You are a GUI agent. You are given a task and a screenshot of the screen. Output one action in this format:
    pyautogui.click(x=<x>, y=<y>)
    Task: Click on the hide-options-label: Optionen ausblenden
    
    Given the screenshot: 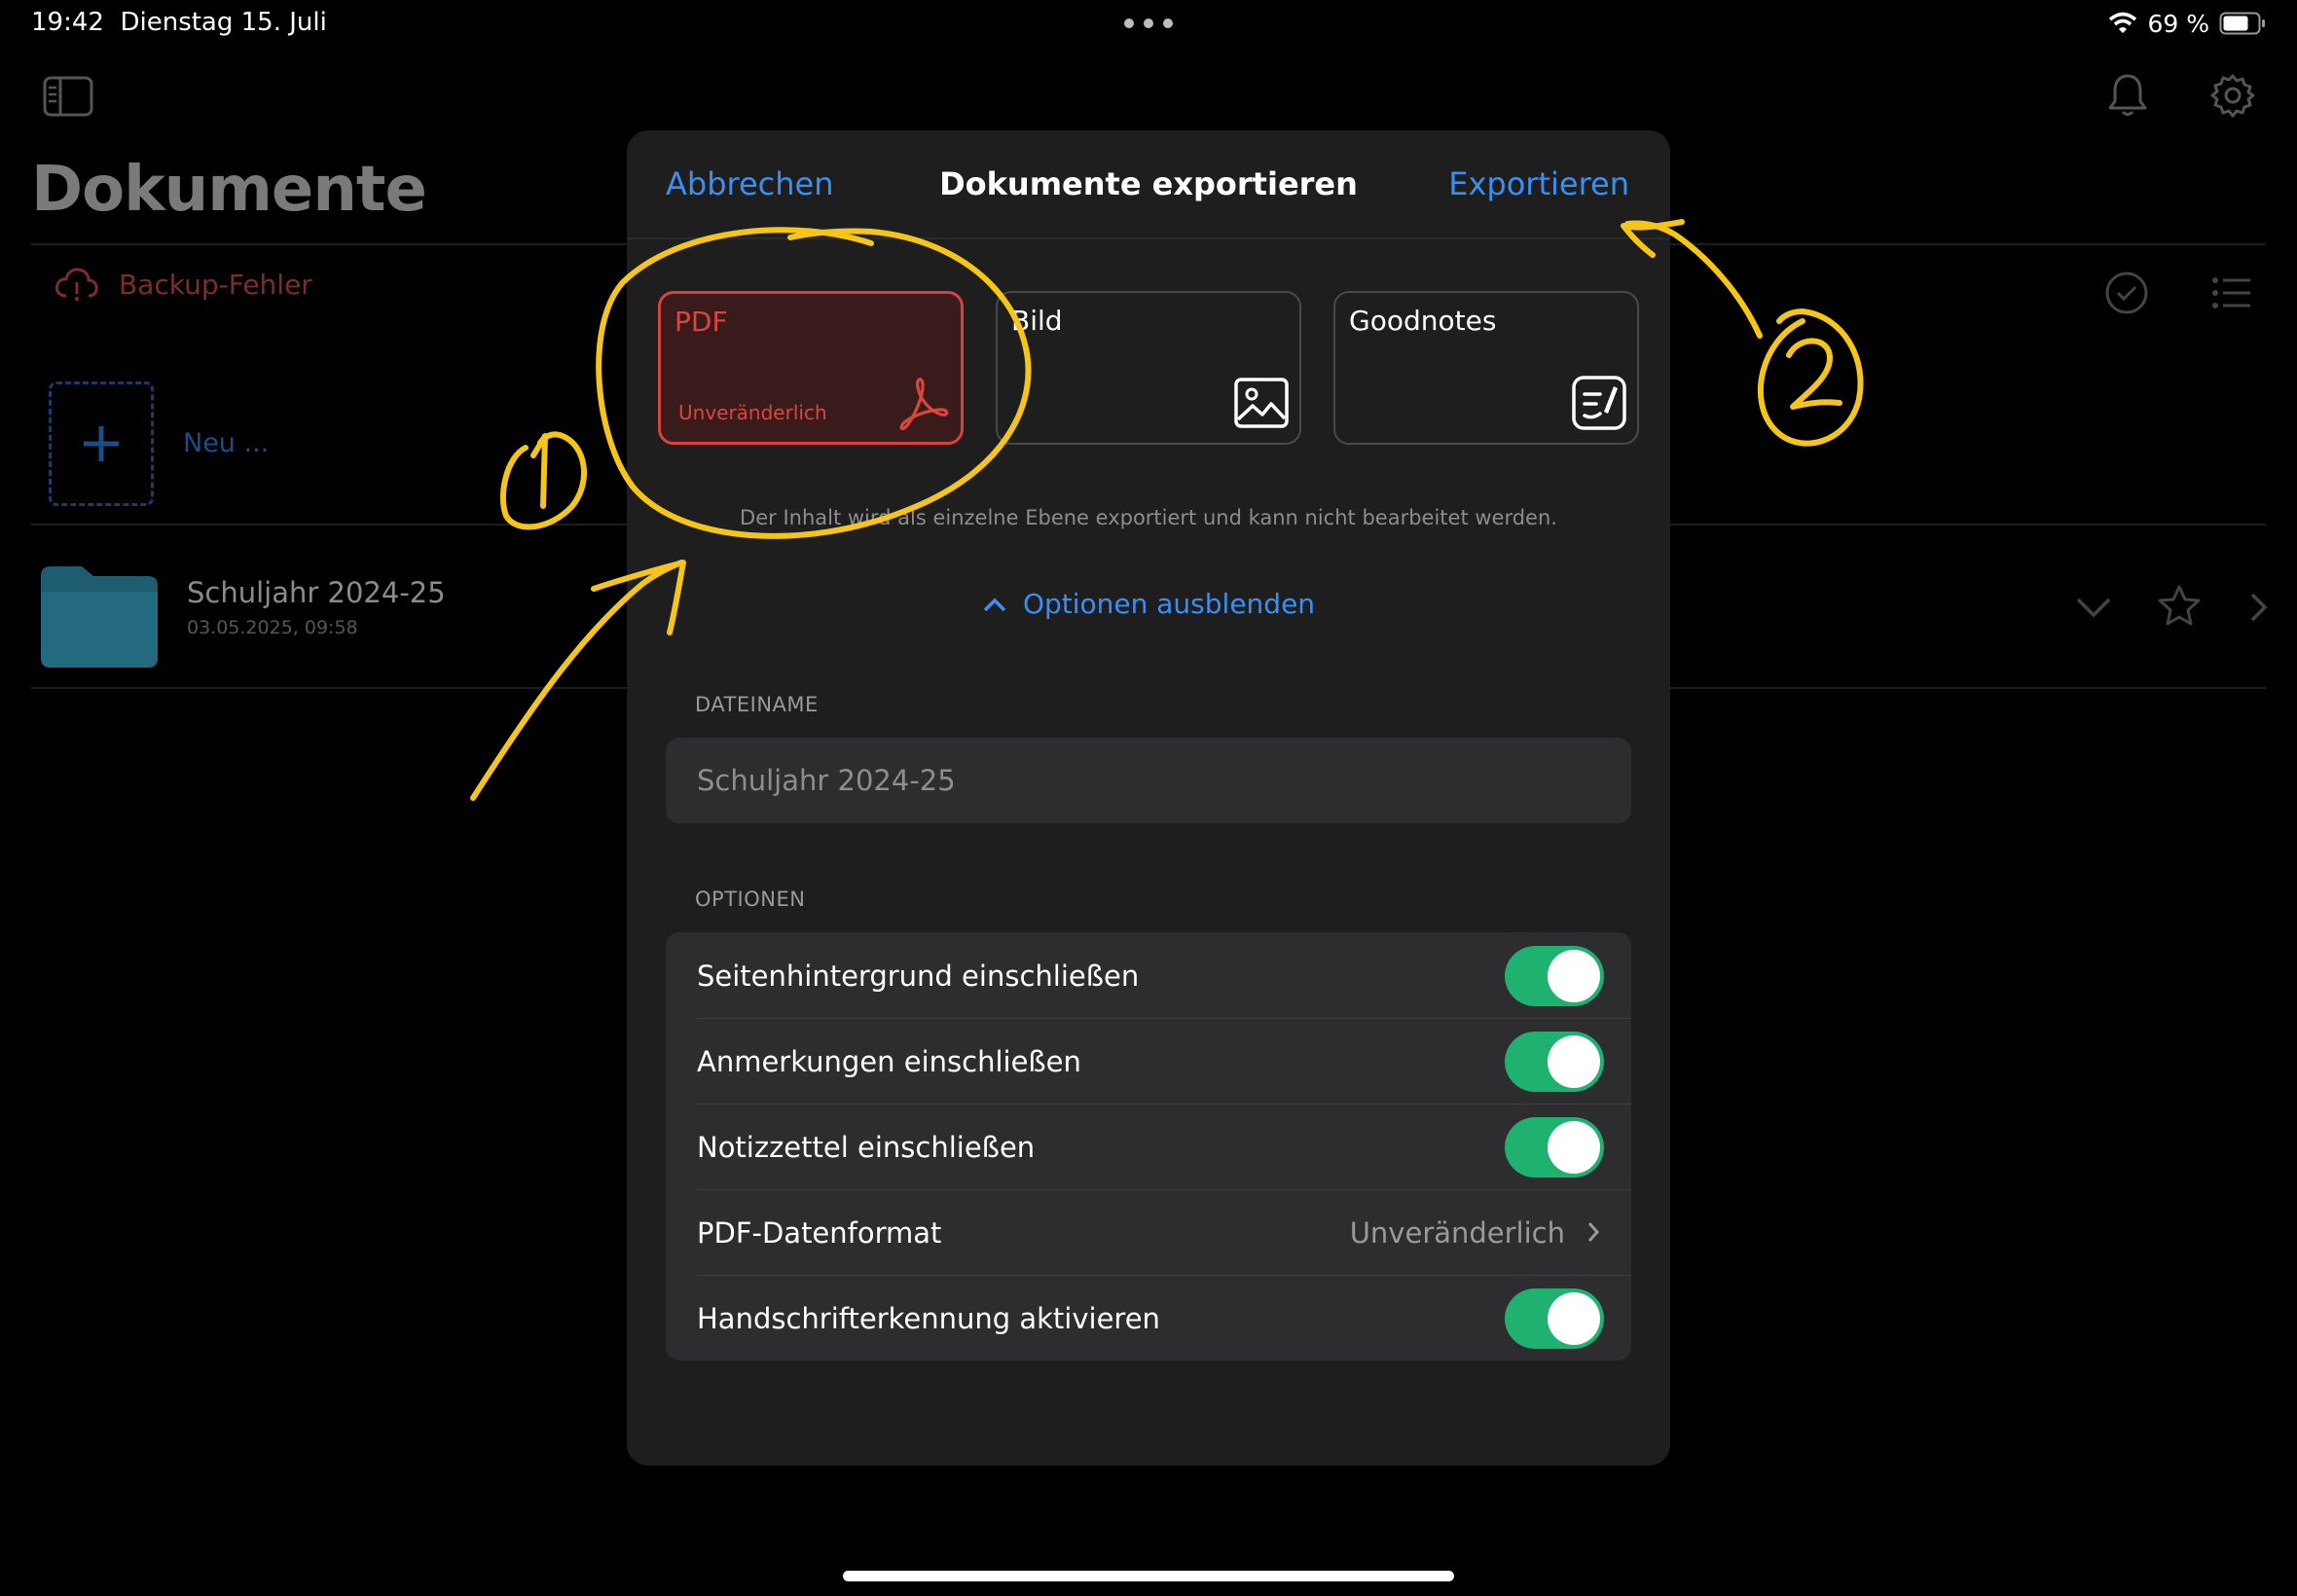 What is the action you would take?
    pyautogui.click(x=1169, y=604)
    